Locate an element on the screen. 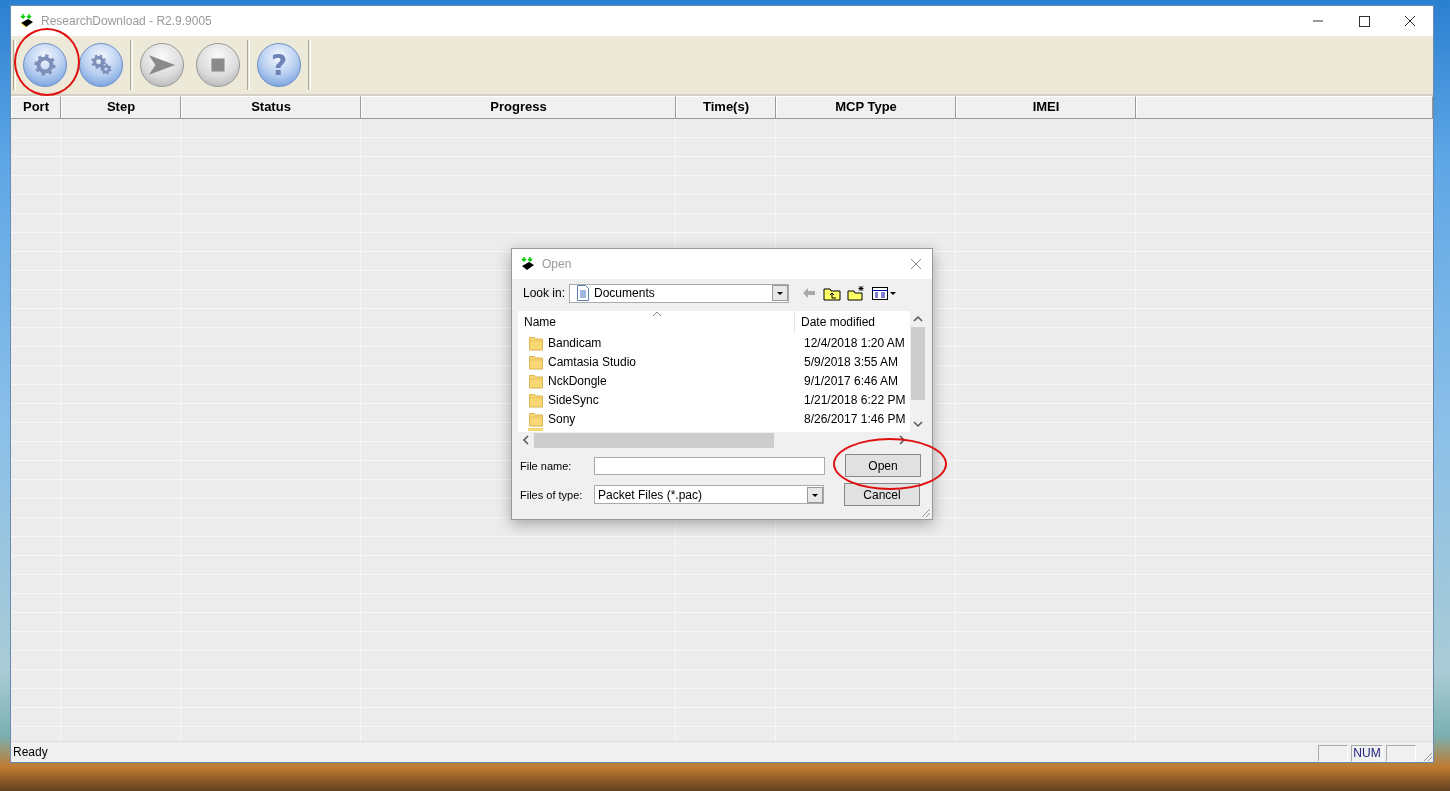 This screenshot has height=791, width=1450. sort-caret-icon is located at coordinates (657, 314).